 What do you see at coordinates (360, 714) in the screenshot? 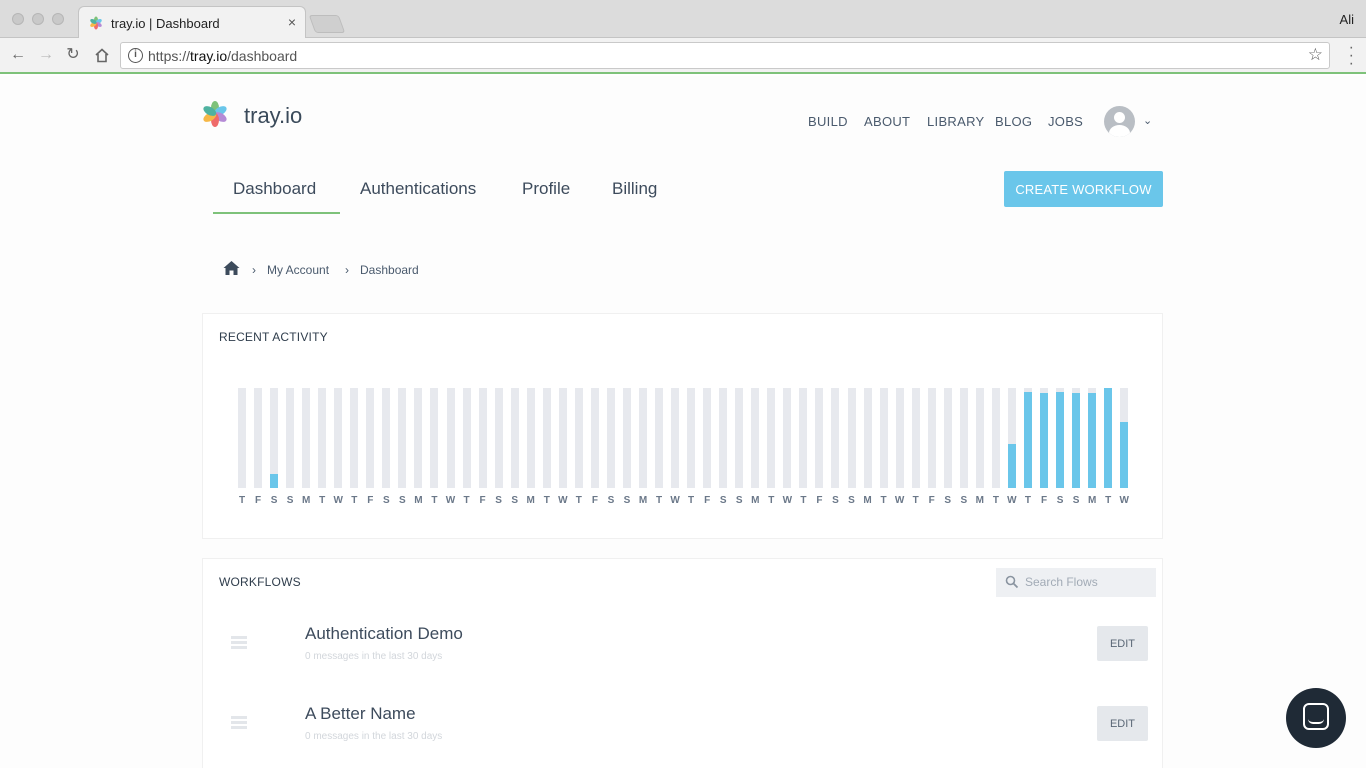
I see `workflow-name: A Better Name` at bounding box center [360, 714].